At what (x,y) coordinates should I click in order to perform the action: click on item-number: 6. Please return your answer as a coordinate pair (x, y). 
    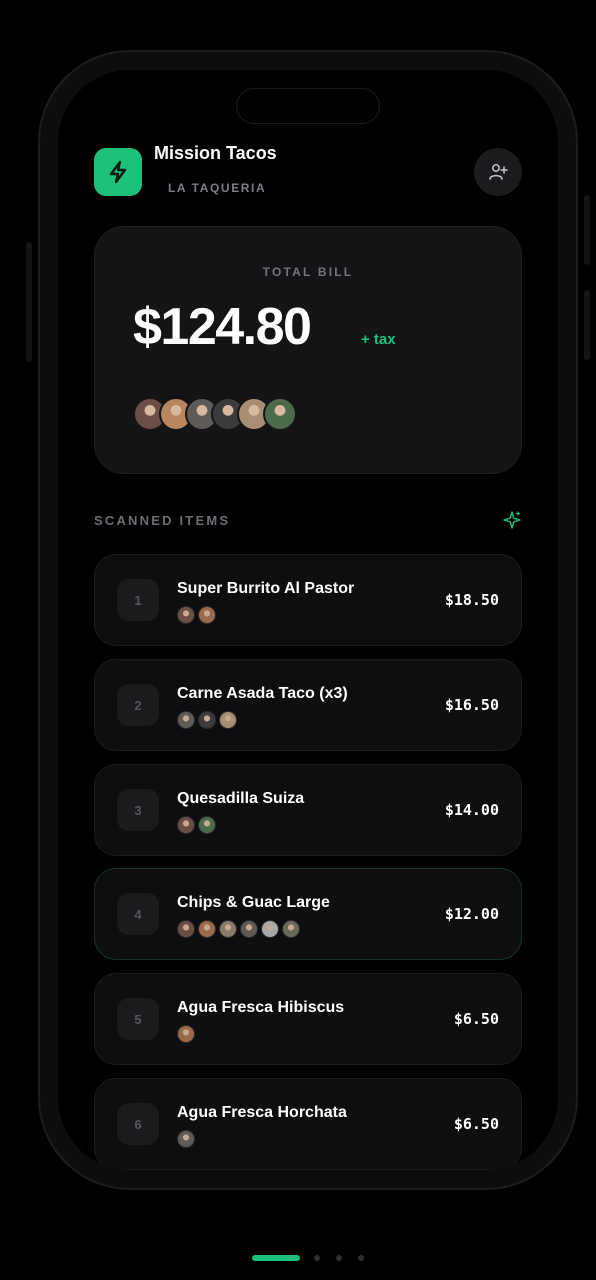
    Looking at the image, I should click on (138, 1124).